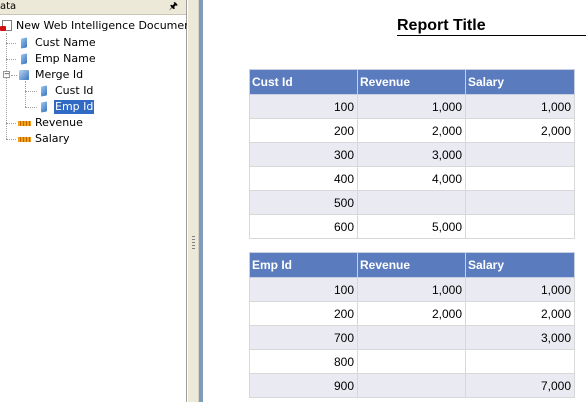 The width and height of the screenshot is (586, 402). Describe the element at coordinates (520, 385) in the screenshot. I see `table-cell: 7,000` at that location.